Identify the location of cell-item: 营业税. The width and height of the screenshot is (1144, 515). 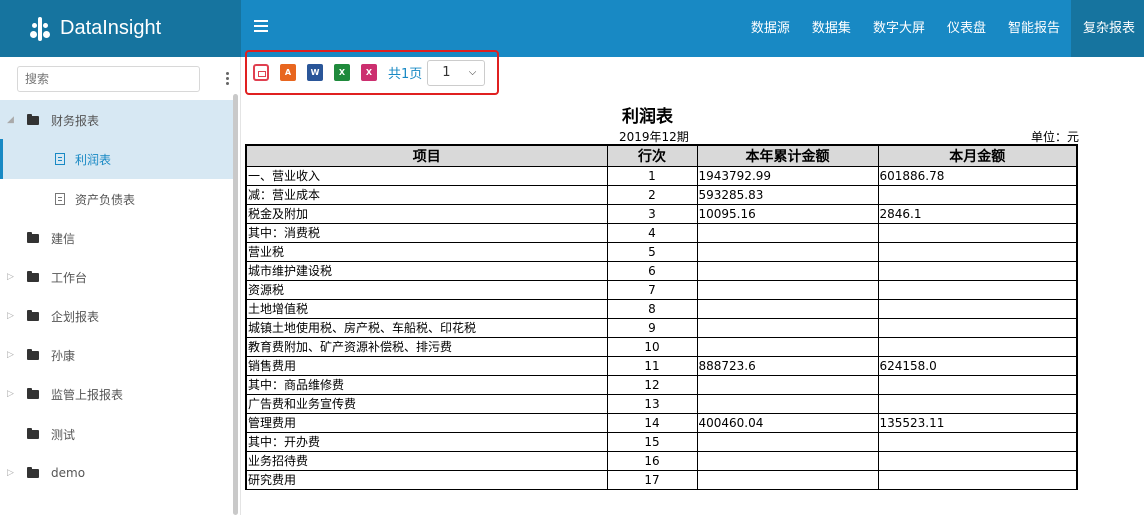
(426, 252).